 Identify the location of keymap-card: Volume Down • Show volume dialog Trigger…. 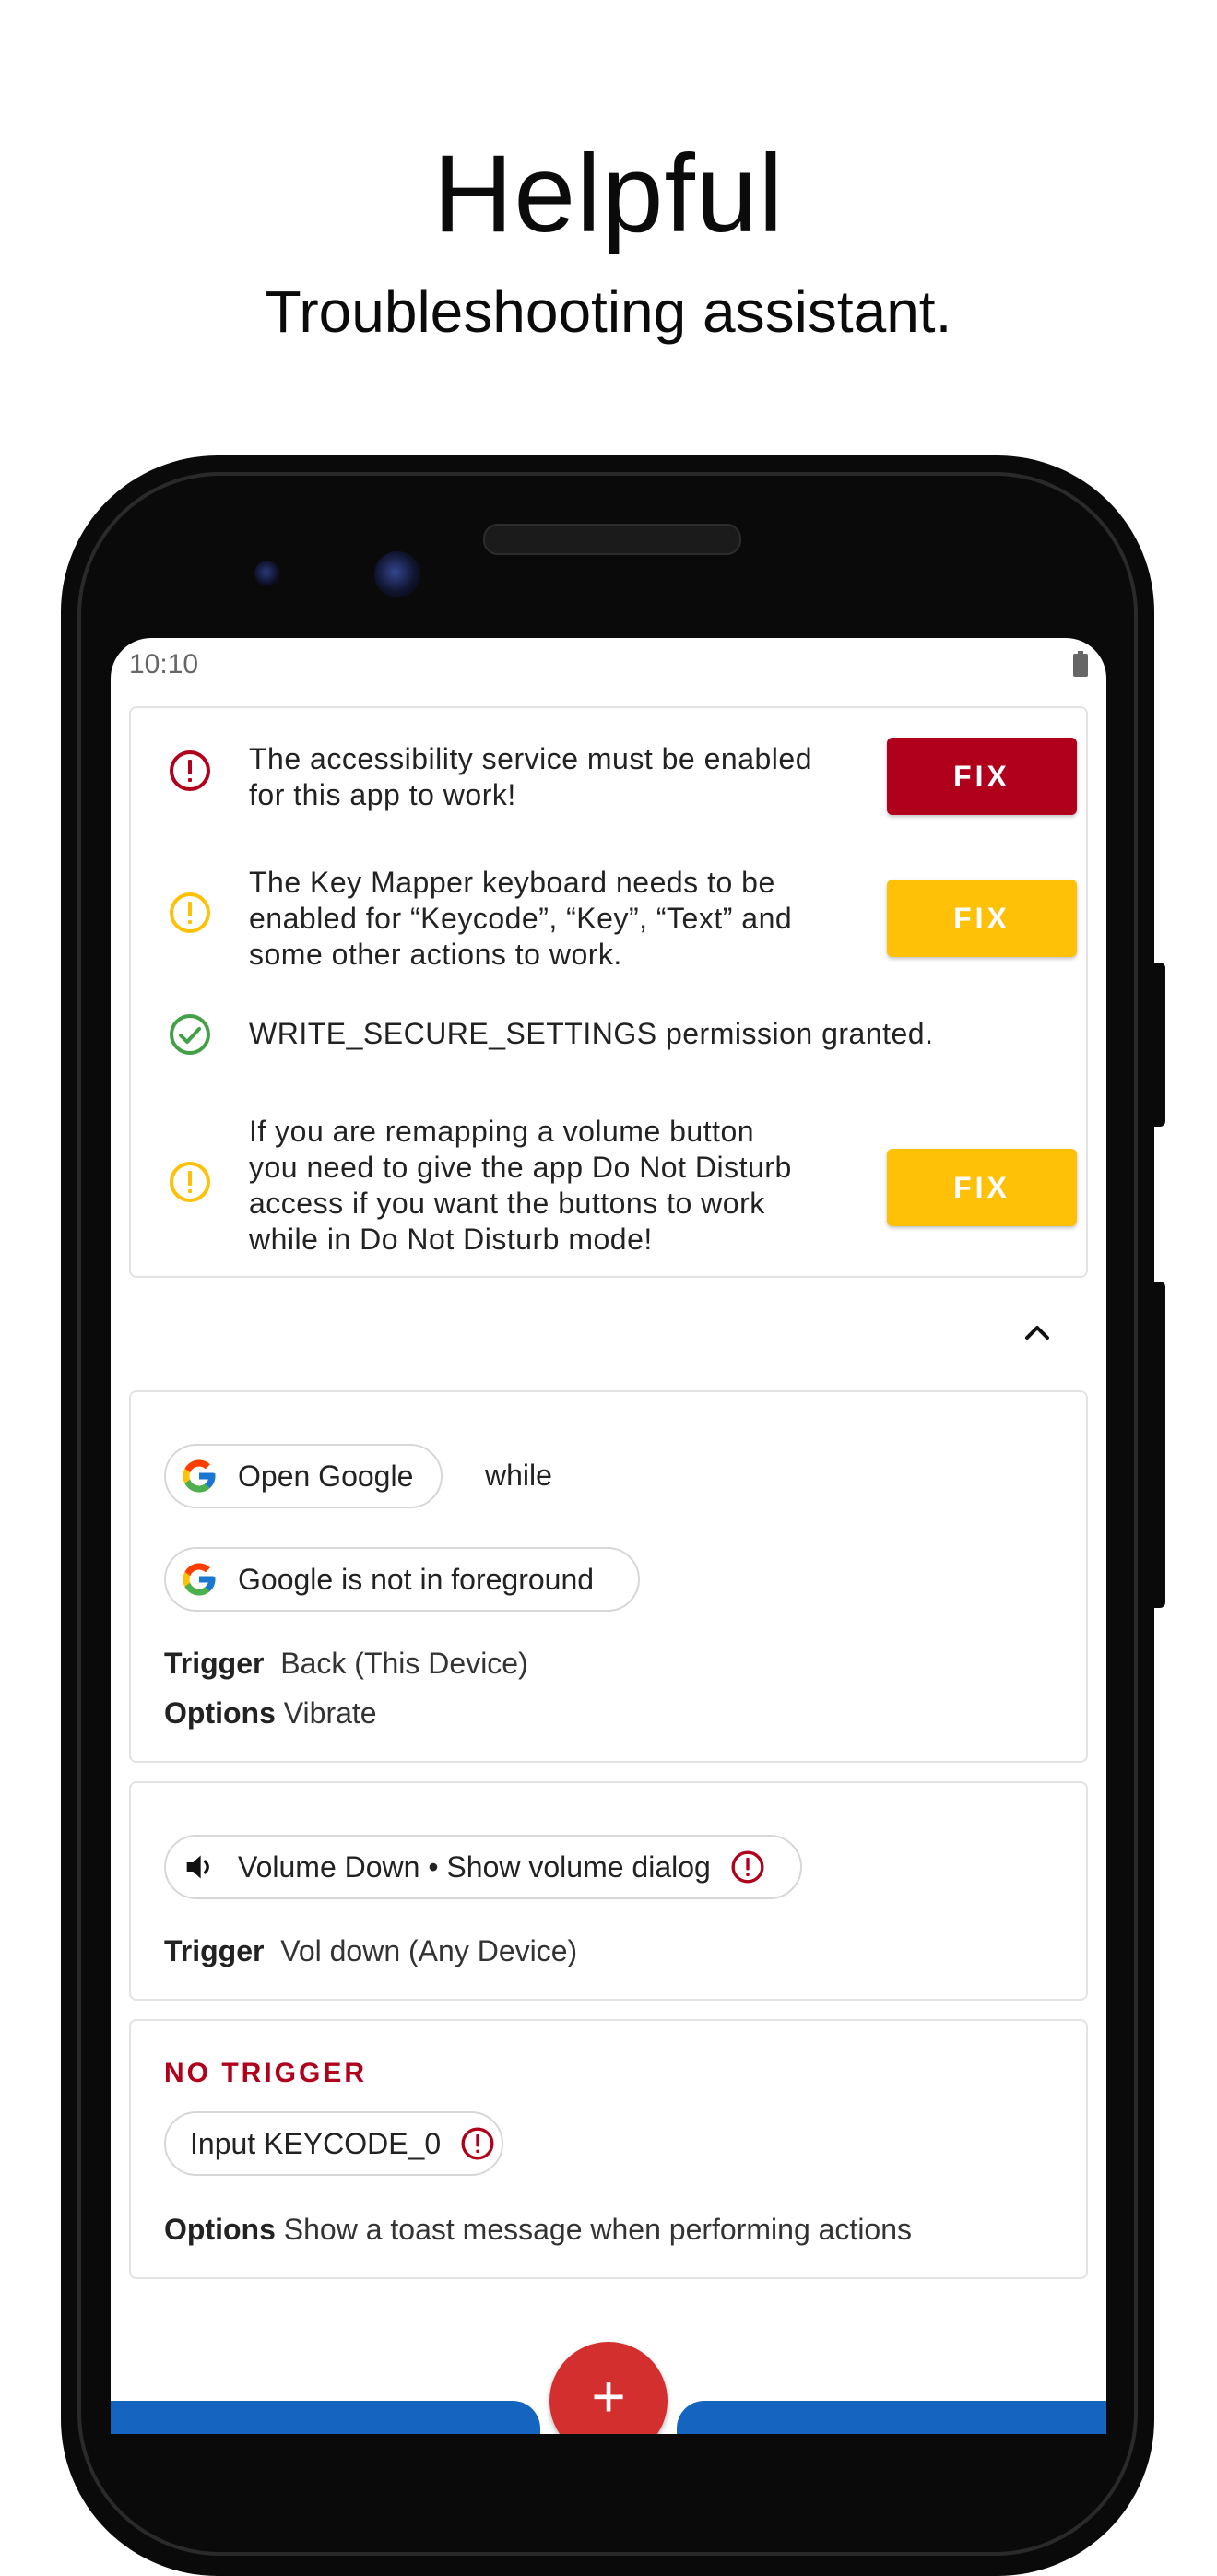
(608, 1891).